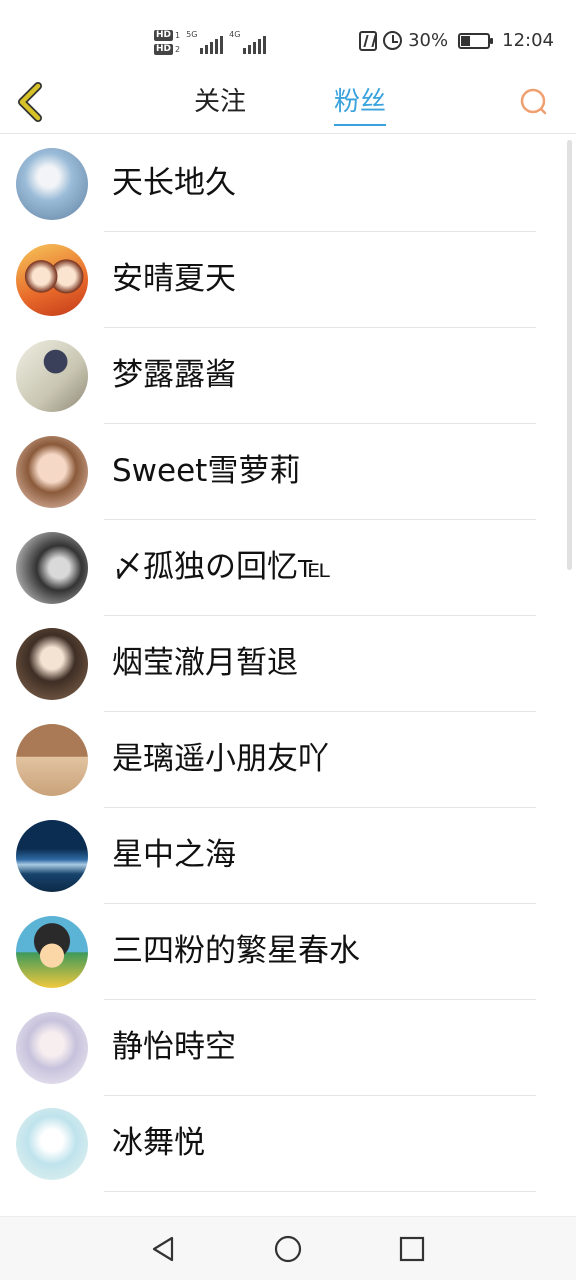 Image resolution: width=576 pixels, height=1280 pixels. I want to click on nfc-icon, so click(368, 40).